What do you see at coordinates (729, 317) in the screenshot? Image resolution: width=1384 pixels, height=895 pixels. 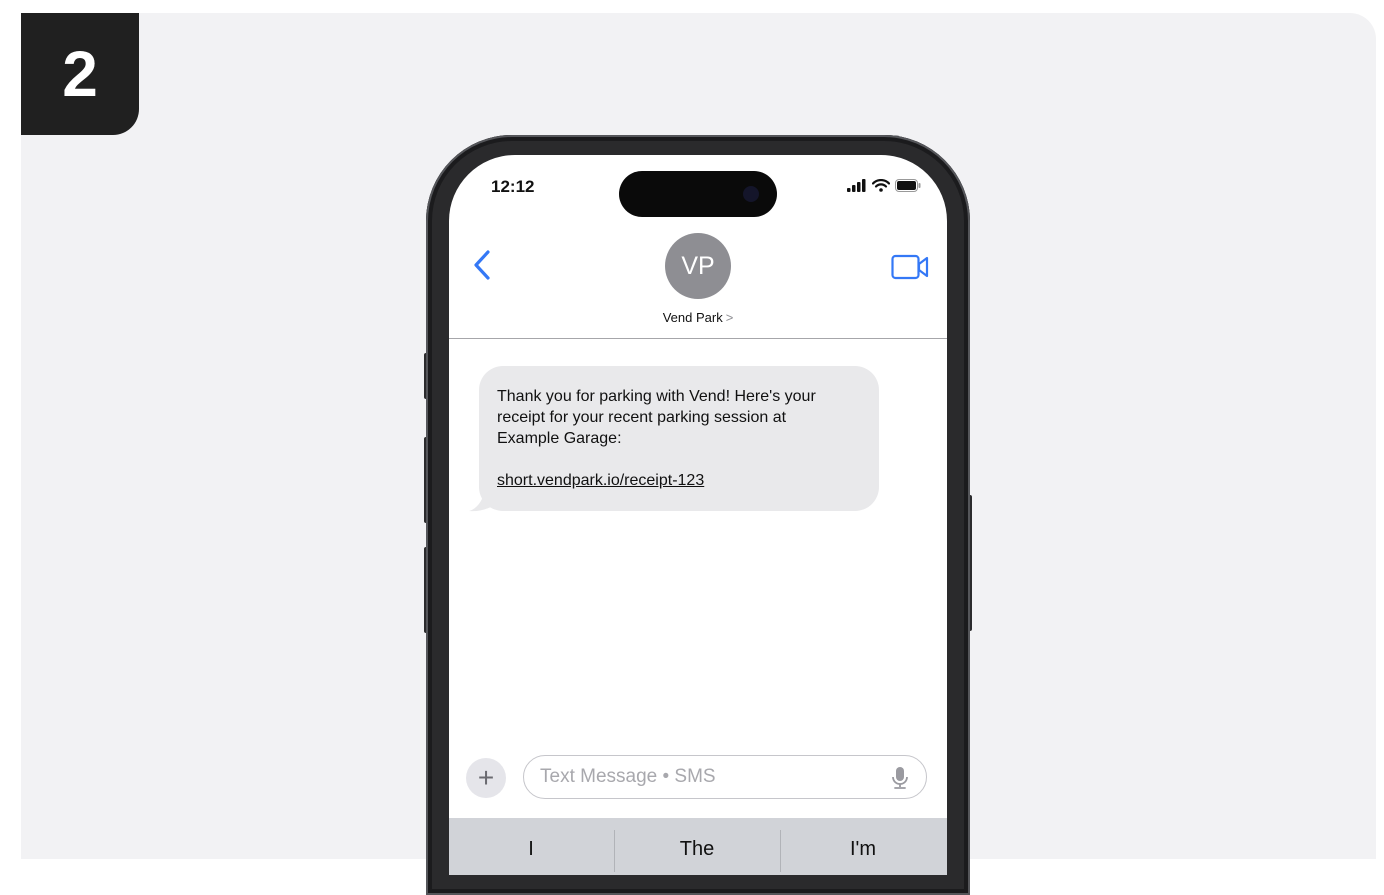 I see `chevron-right-icon: >` at bounding box center [729, 317].